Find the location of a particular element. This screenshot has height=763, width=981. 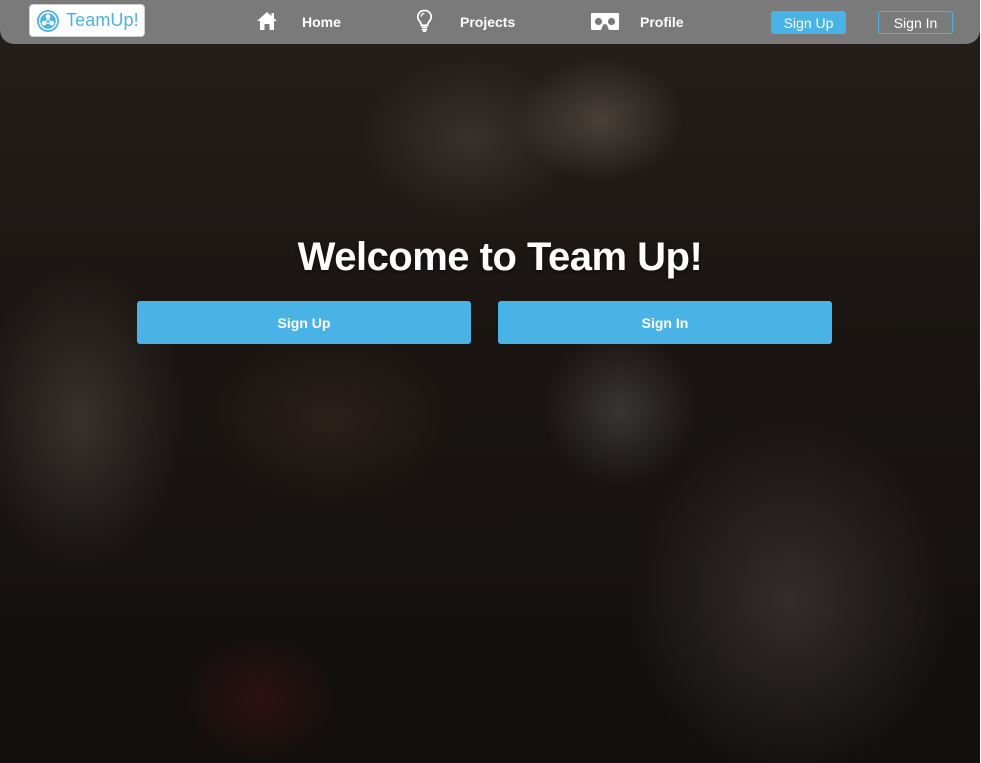

hero-title: Welcome to Team Up! is located at coordinates (500, 256).